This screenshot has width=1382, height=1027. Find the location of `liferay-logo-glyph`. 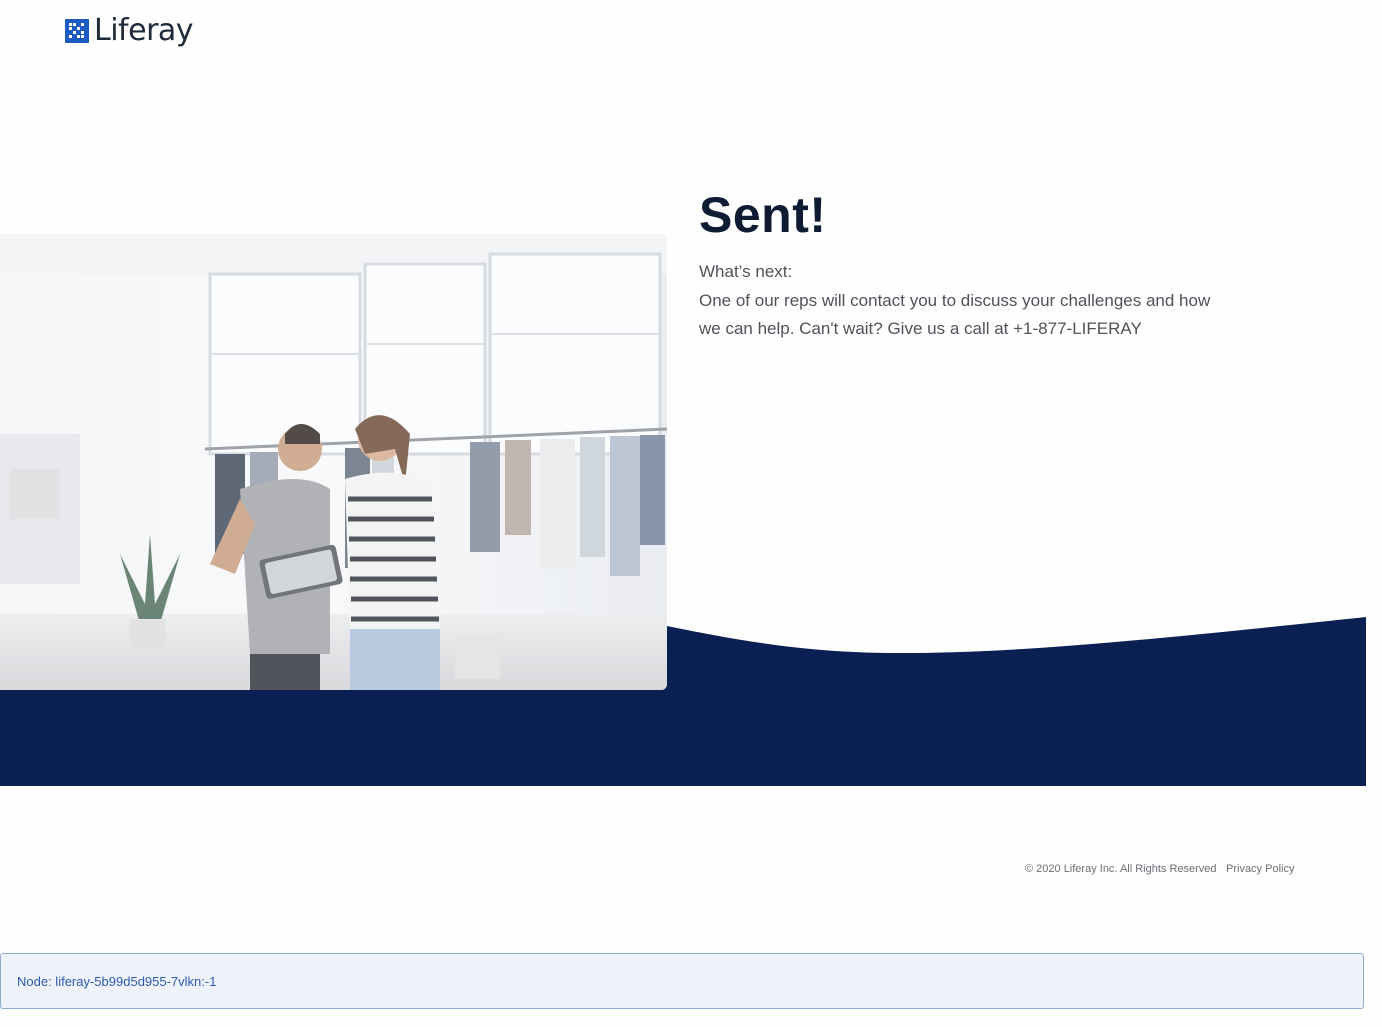

liferay-logo-glyph is located at coordinates (77, 31).